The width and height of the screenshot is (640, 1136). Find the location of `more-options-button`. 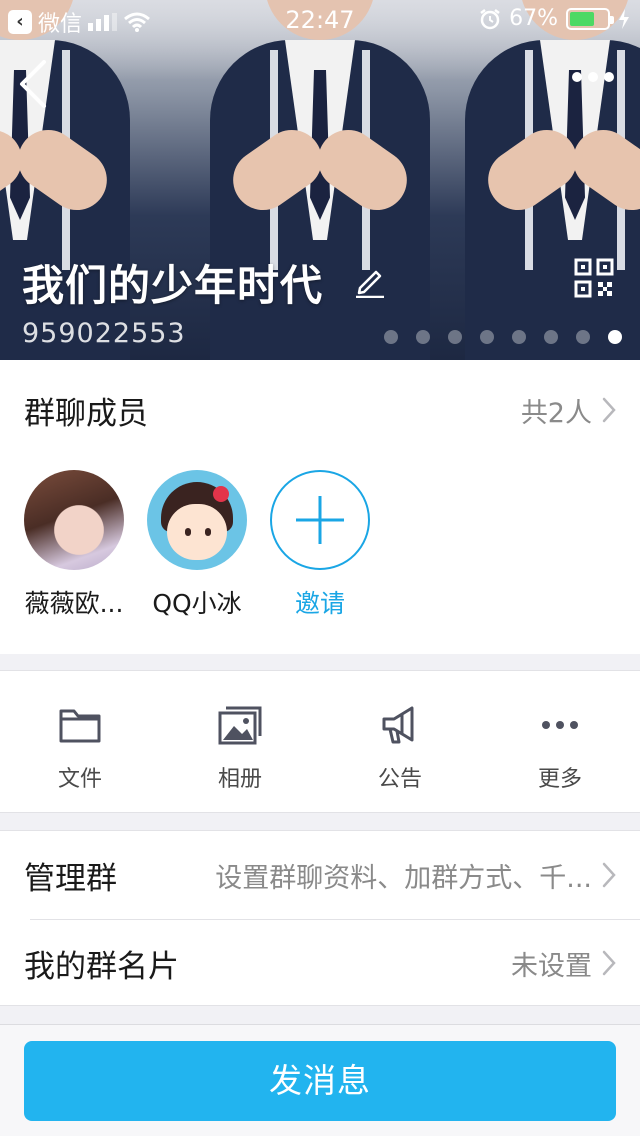

more-options-button is located at coordinates (593, 77).